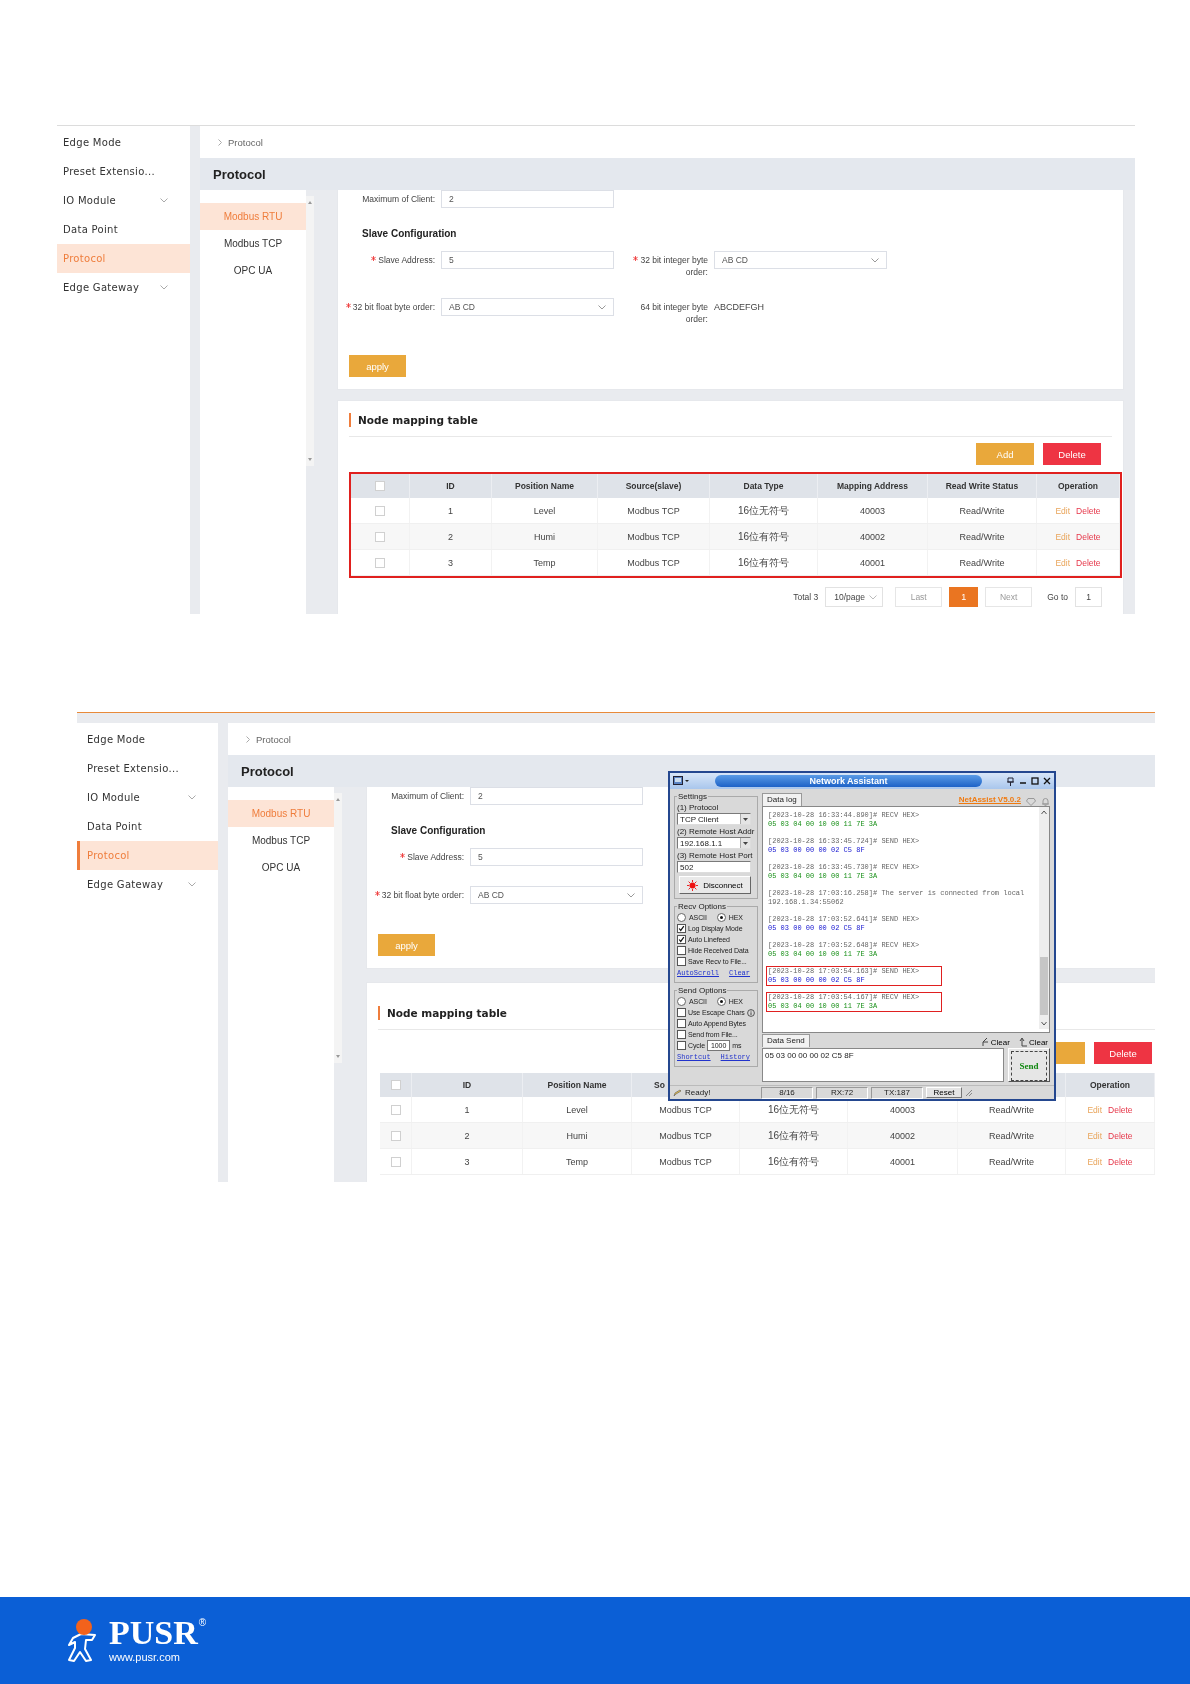 This screenshot has height=1684, width=1190. I want to click on column-header: Source(slave), so click(653, 486).